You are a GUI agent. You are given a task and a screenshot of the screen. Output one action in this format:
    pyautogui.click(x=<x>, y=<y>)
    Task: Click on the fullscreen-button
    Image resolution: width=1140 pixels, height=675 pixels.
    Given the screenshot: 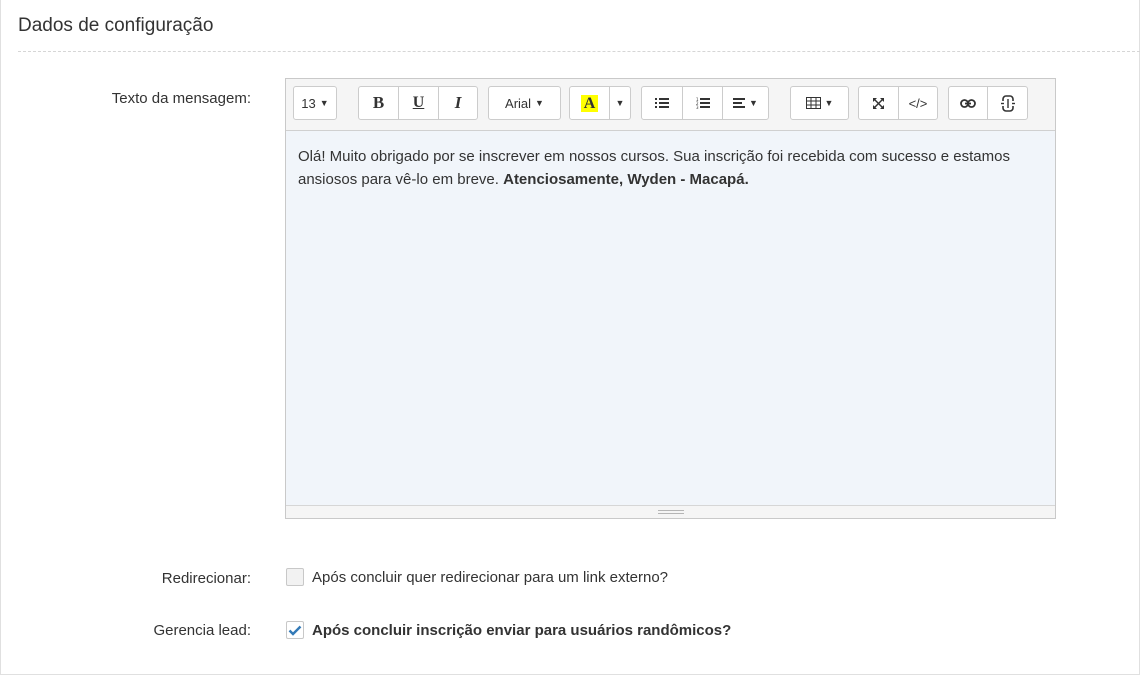 What is the action you would take?
    pyautogui.click(x=878, y=103)
    